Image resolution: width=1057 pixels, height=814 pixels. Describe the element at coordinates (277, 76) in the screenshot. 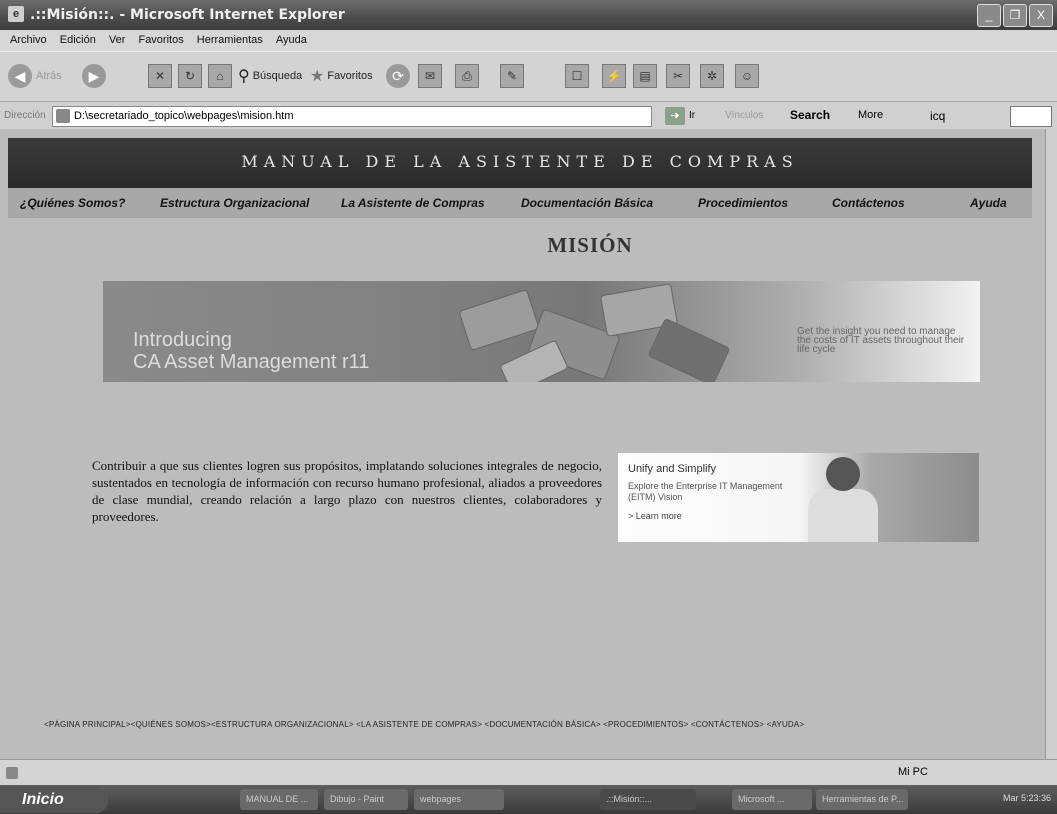

I see `search-label: Búsqueda` at that location.